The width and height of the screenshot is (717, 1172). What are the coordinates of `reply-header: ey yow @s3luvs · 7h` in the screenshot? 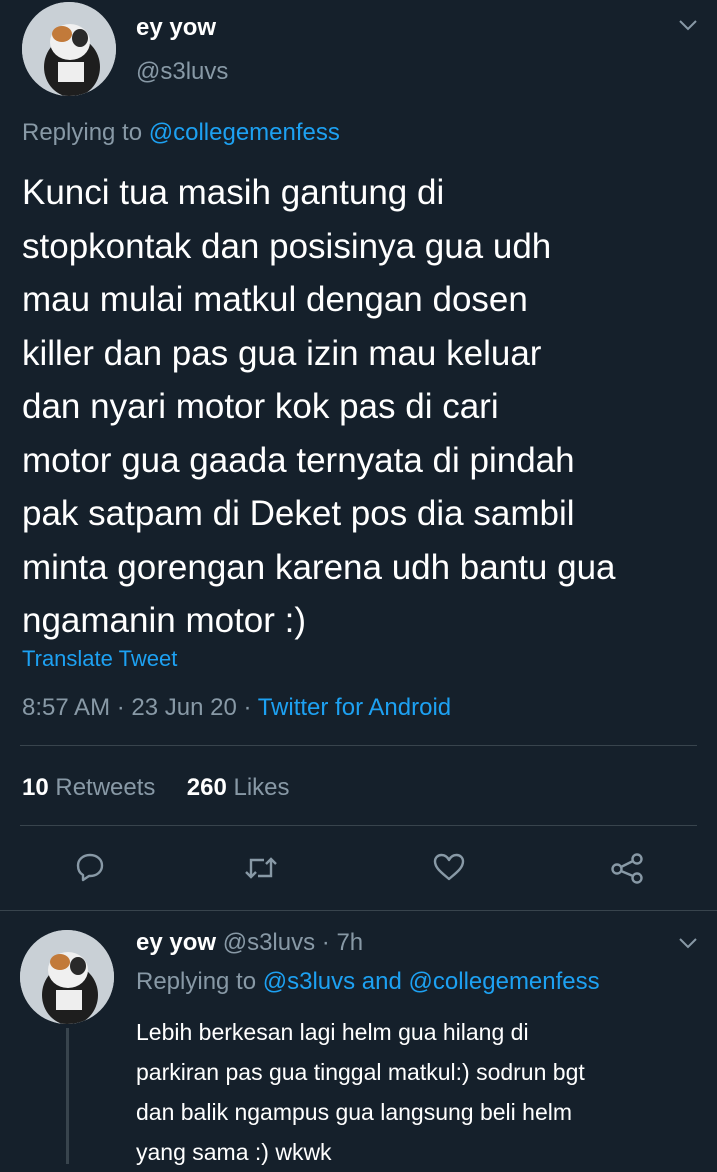 It's located at (249, 943).